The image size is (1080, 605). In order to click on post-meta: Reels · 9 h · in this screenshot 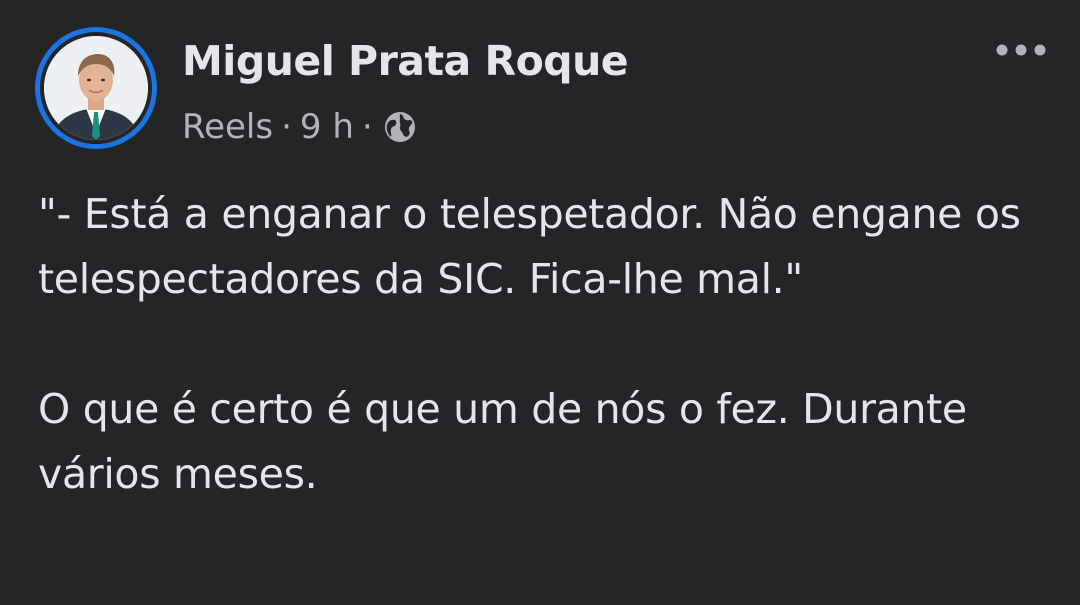, I will do `click(299, 127)`.